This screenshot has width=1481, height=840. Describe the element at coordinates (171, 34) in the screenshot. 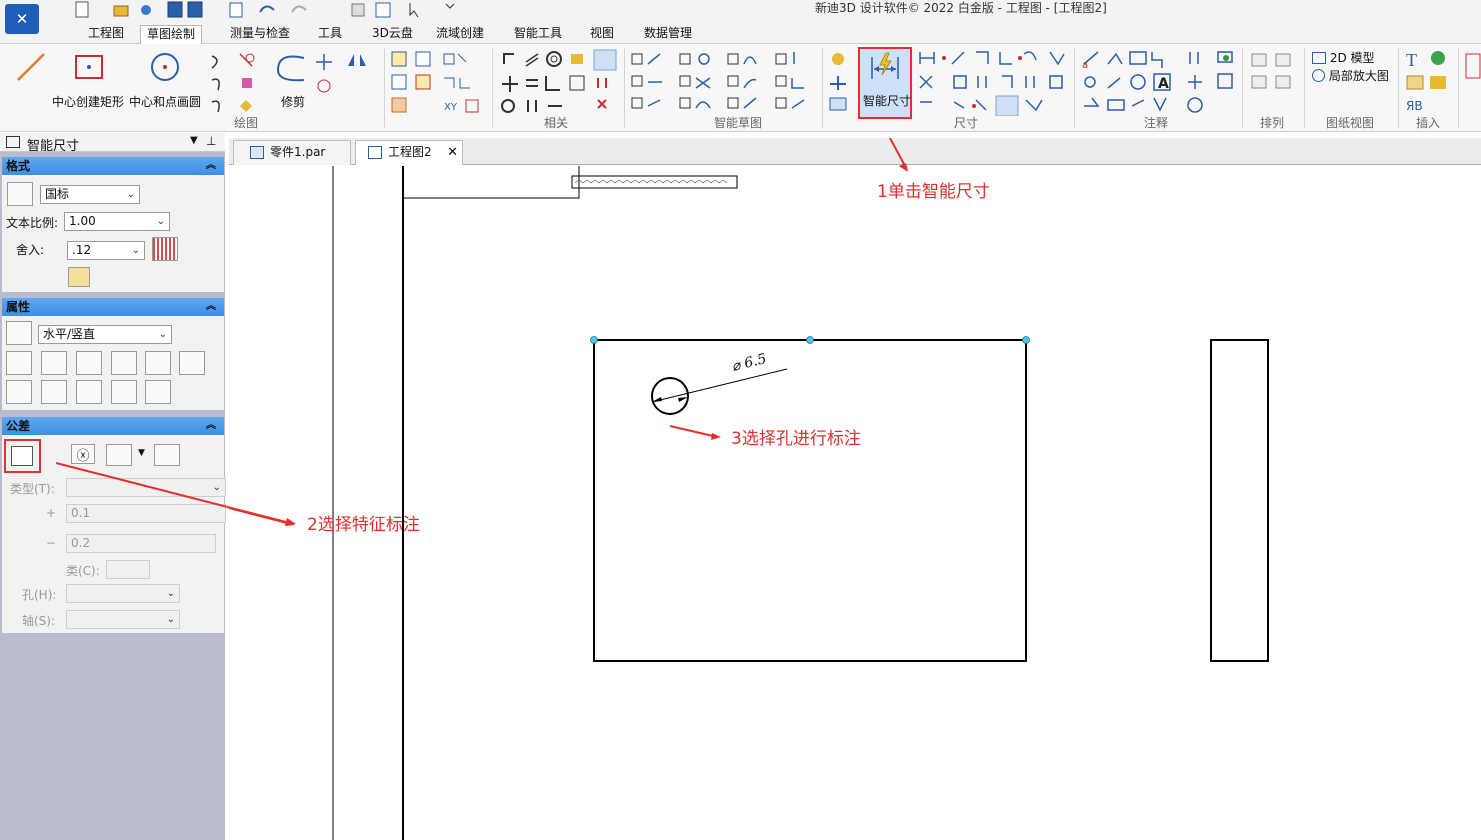

I see `tab-sketch: 草图绘制` at that location.